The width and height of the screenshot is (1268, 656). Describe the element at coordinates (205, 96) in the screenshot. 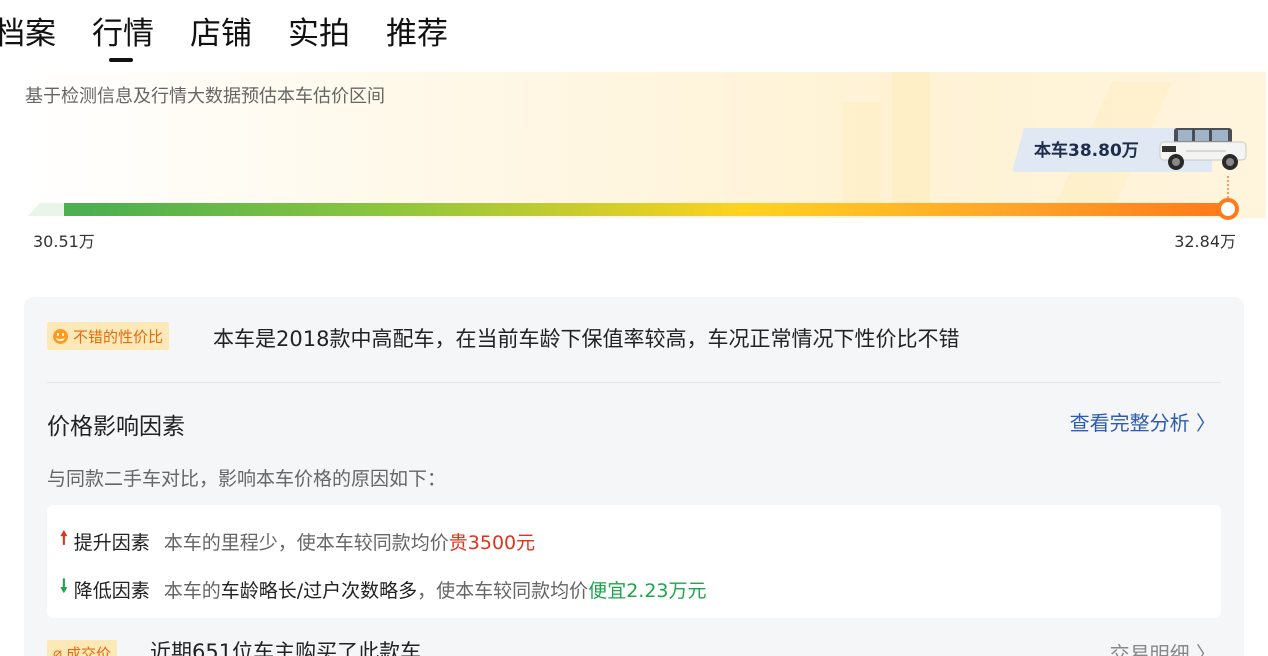

I see `estimate-description: 基于检测信息及行情大数据预估本车估价区间` at that location.